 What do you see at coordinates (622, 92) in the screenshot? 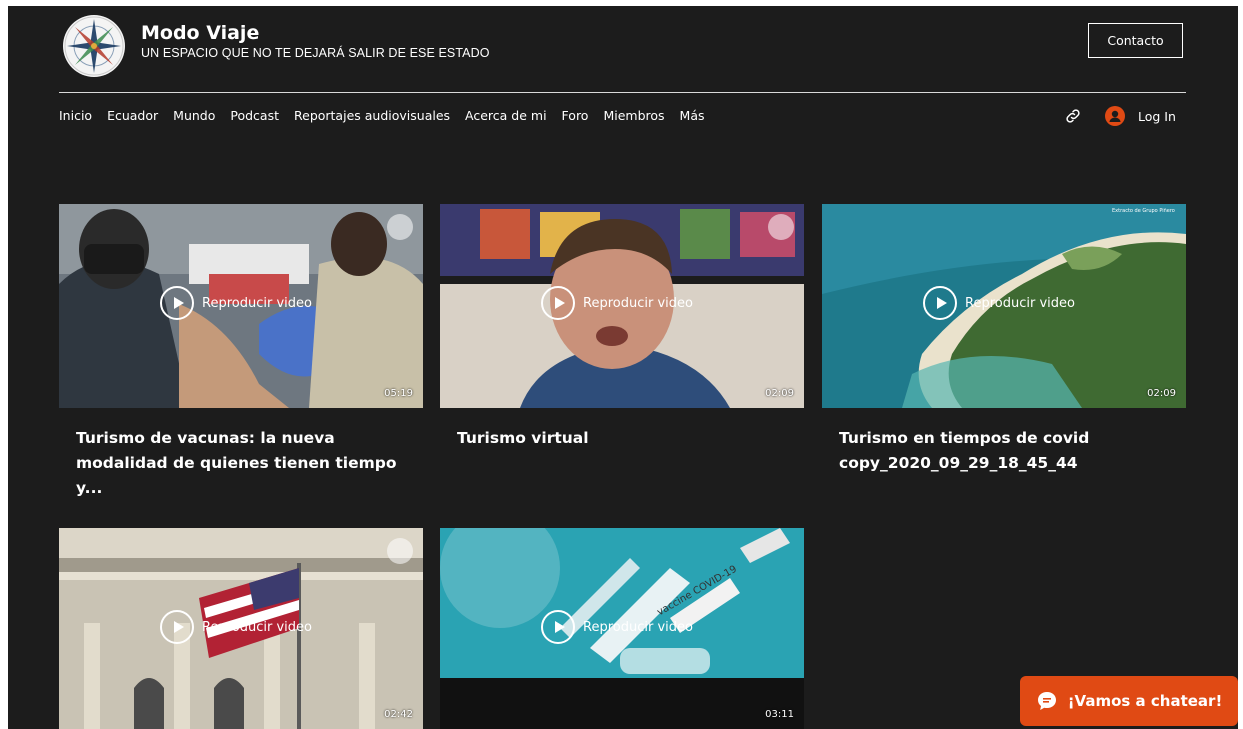
I see `header-divider` at bounding box center [622, 92].